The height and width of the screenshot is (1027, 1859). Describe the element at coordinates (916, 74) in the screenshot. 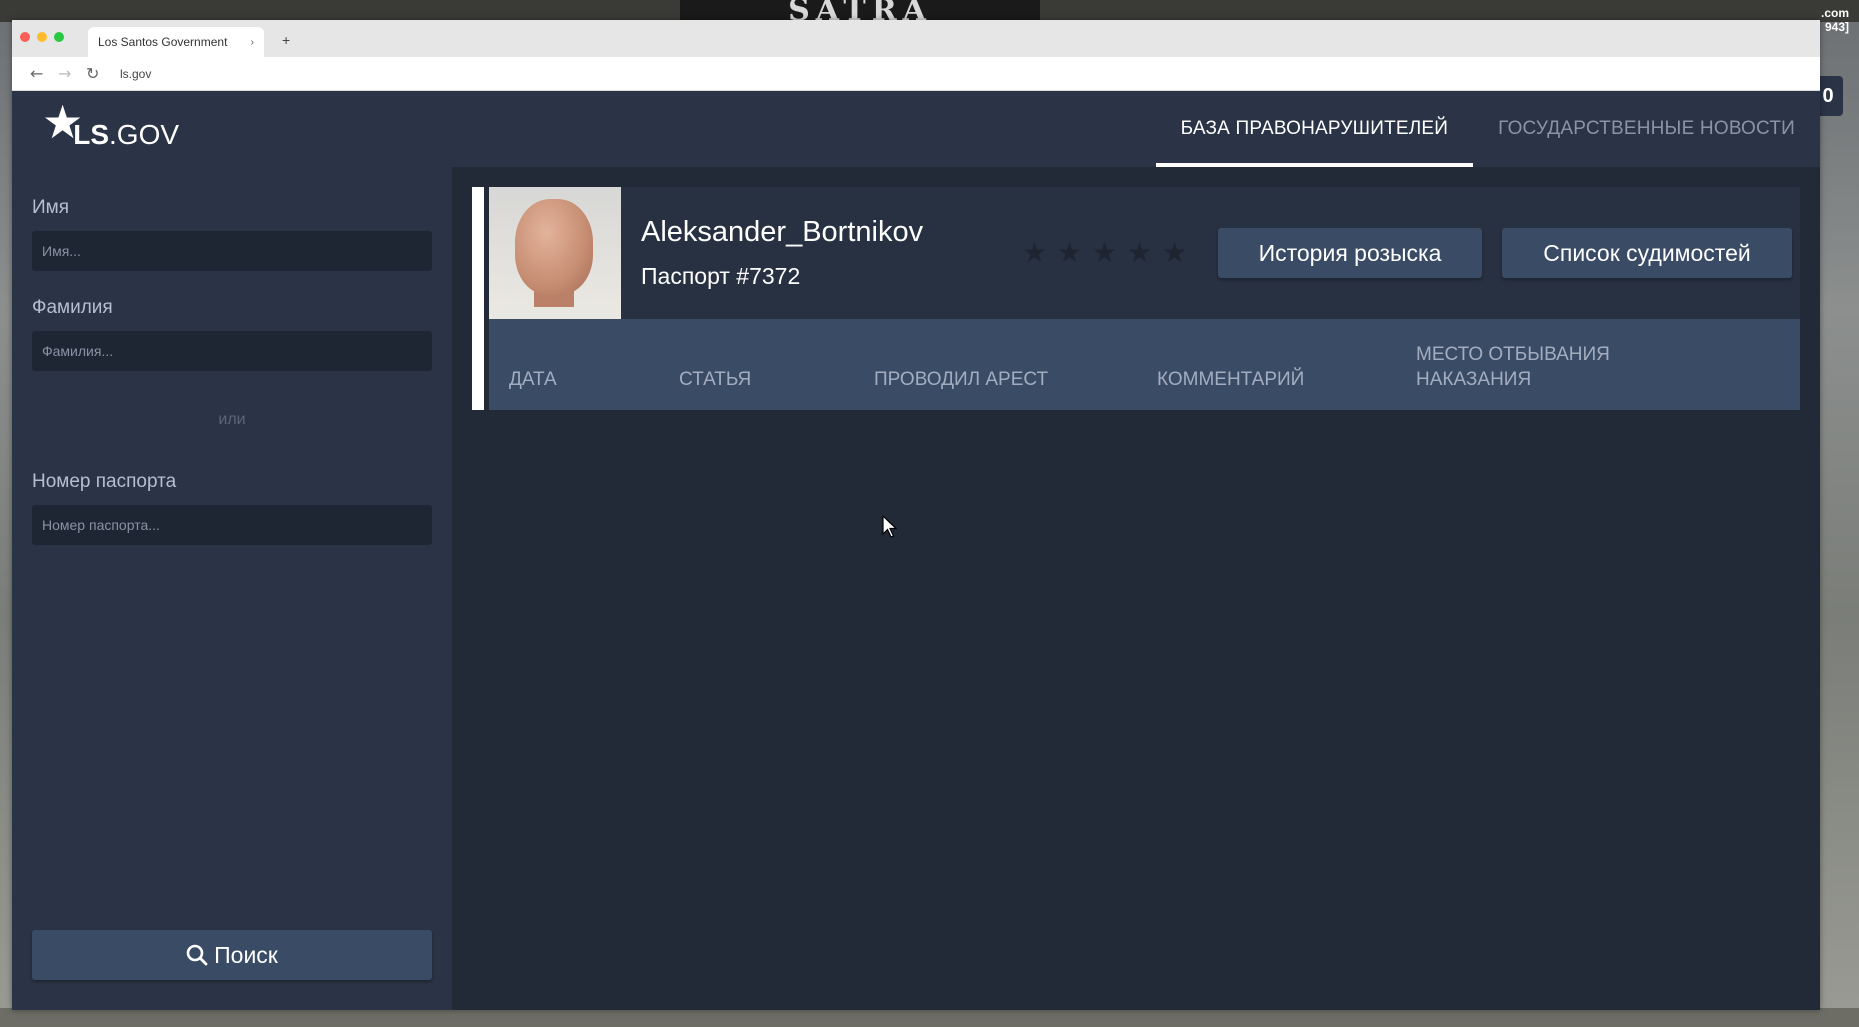

I see `address-bar: ← → ↻ ls.gov` at that location.